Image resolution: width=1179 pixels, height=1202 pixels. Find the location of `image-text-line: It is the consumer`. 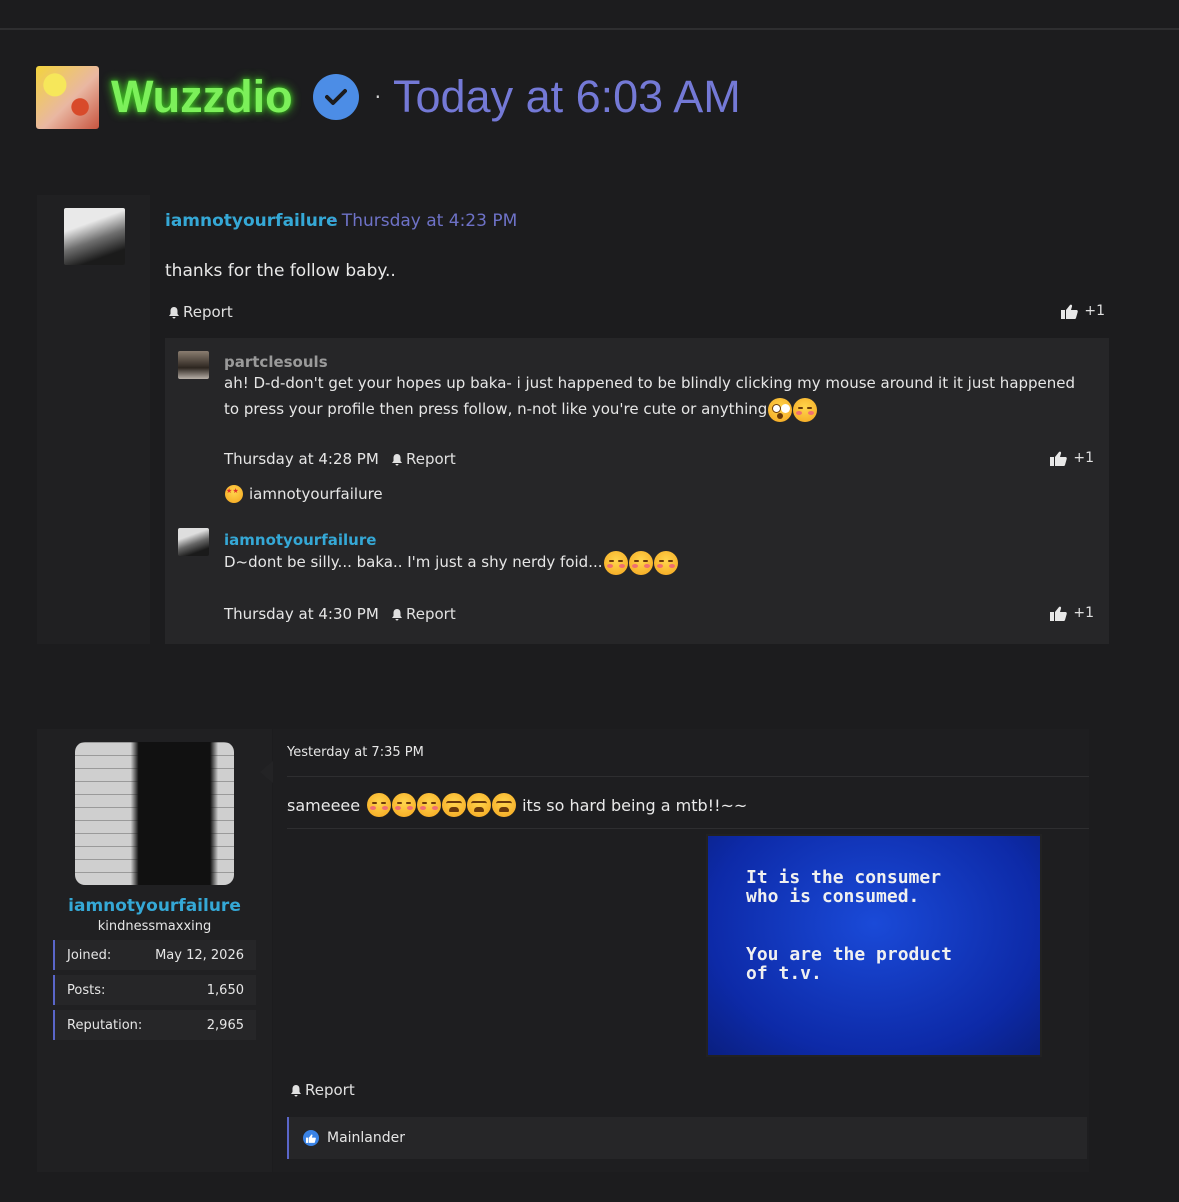

image-text-line: It is the consumer is located at coordinates (844, 877).